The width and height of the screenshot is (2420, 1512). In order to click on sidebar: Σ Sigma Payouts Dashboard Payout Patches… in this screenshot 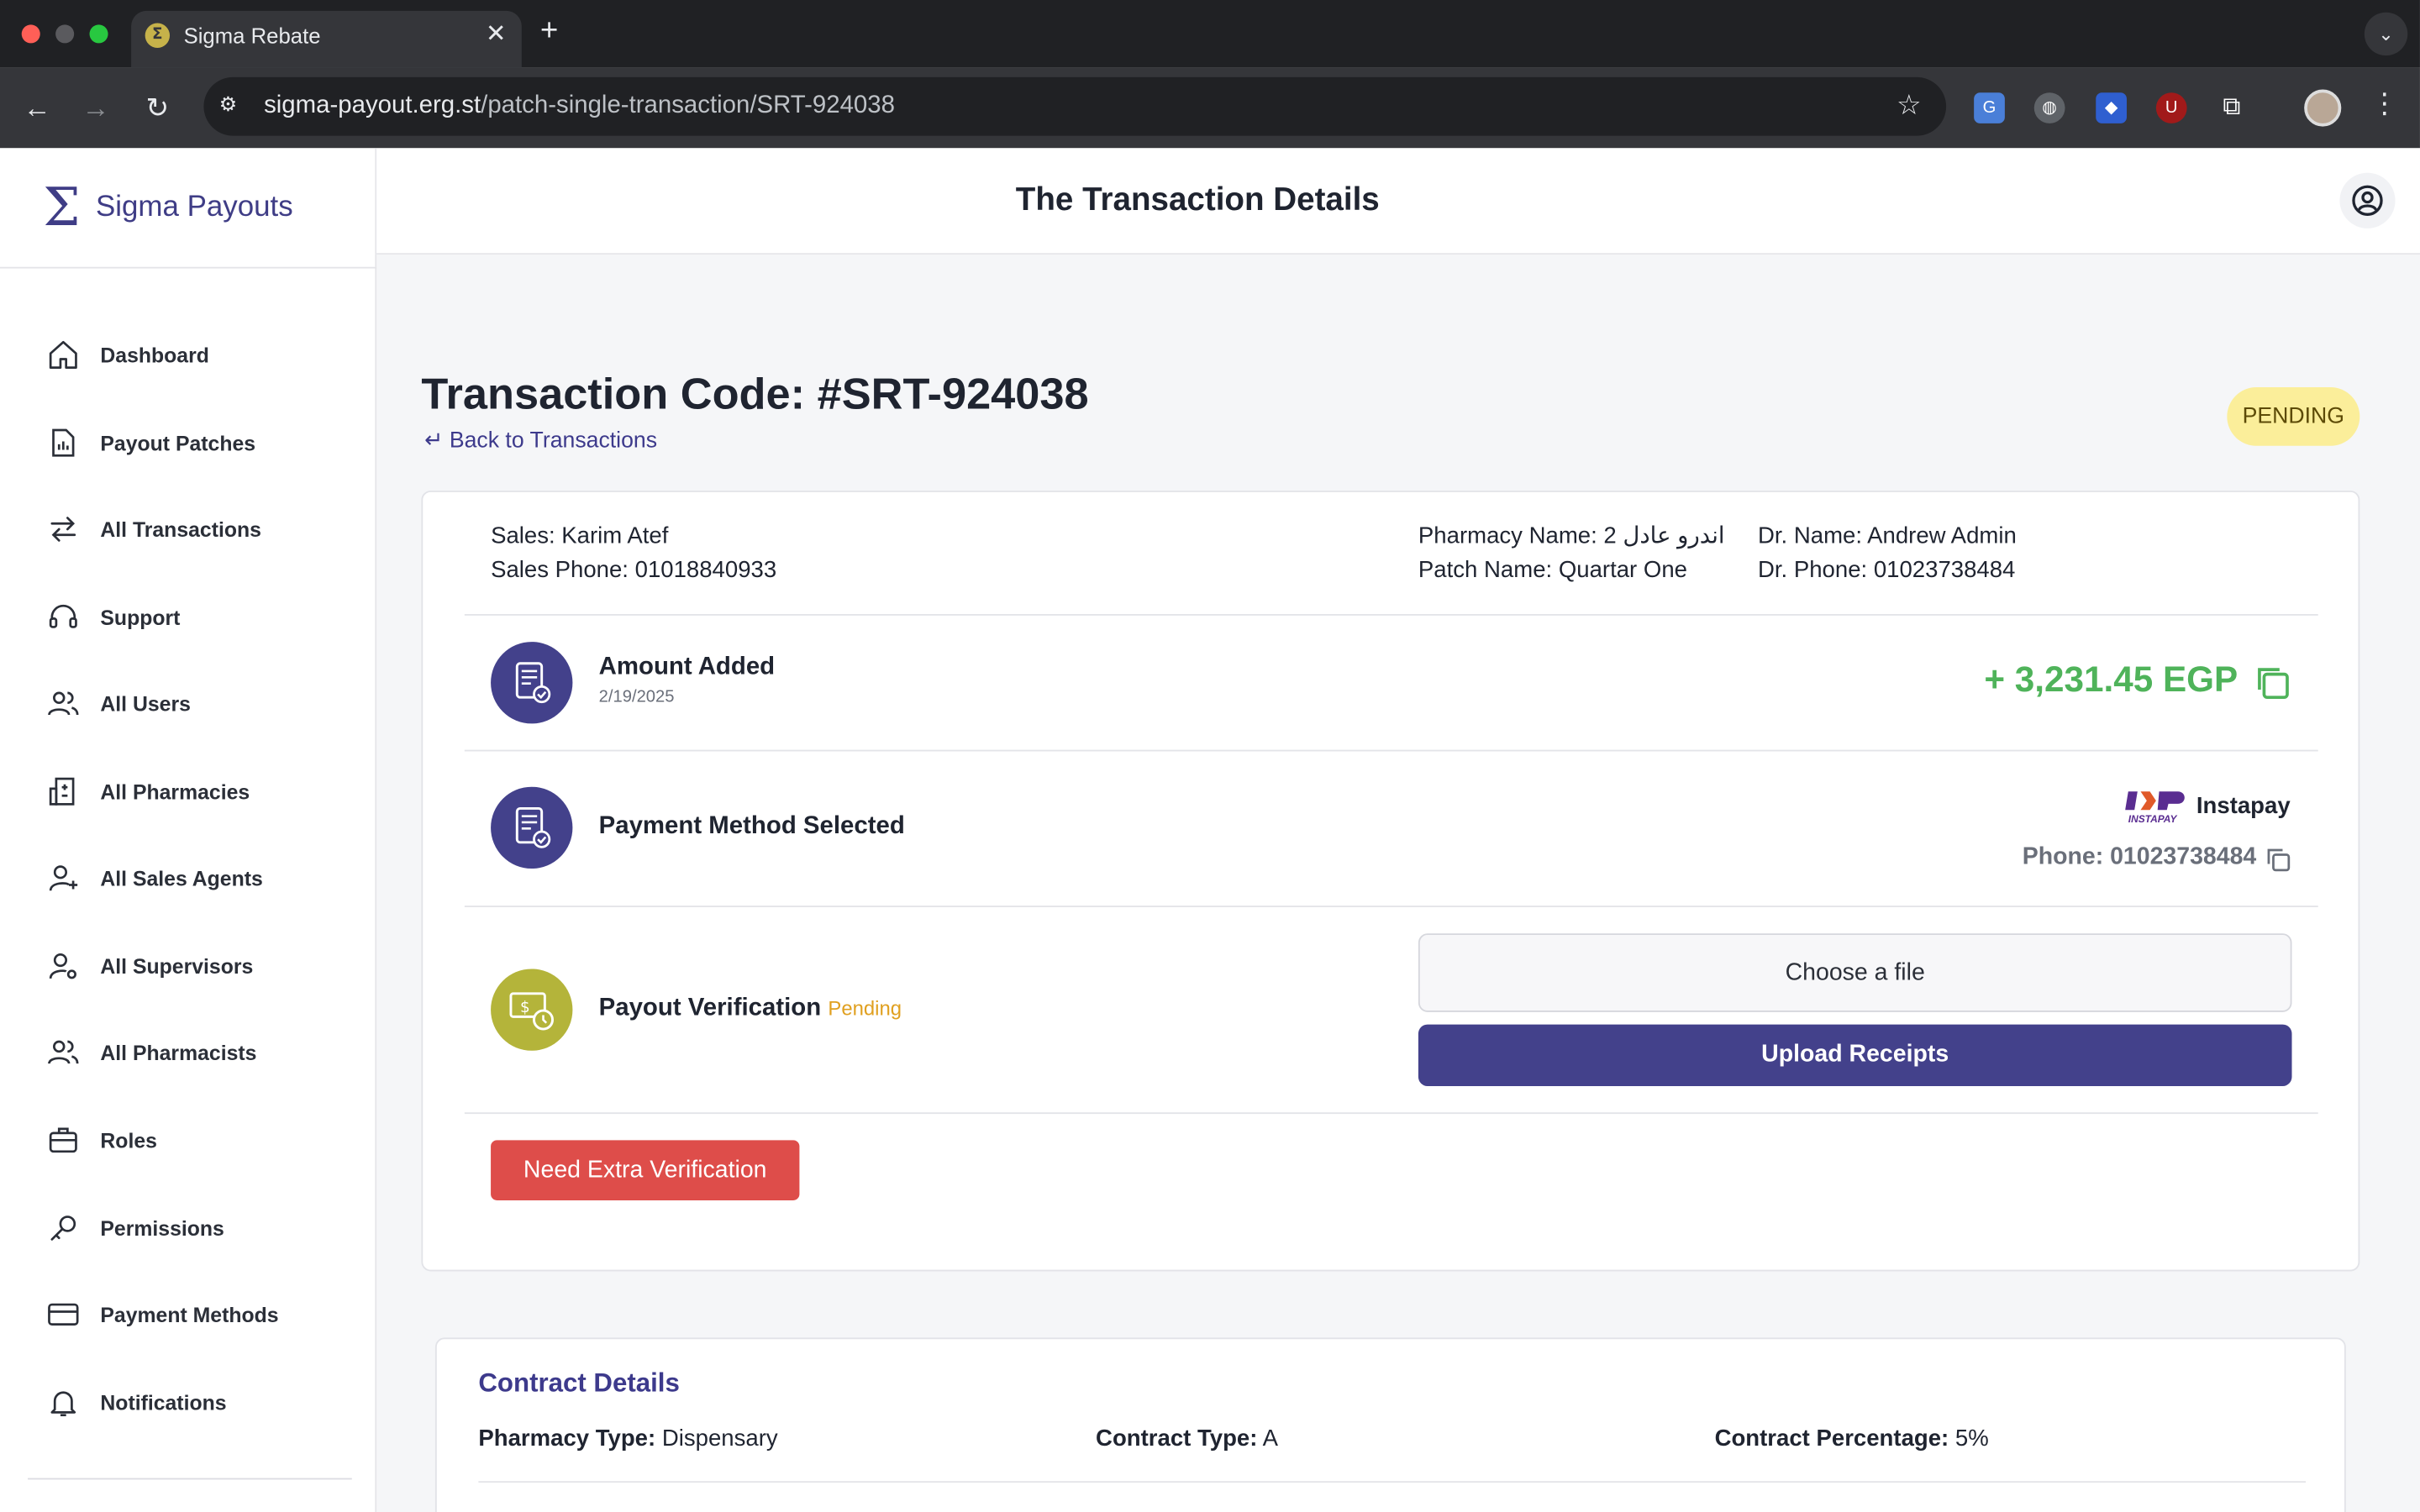, I will do `click(188, 830)`.